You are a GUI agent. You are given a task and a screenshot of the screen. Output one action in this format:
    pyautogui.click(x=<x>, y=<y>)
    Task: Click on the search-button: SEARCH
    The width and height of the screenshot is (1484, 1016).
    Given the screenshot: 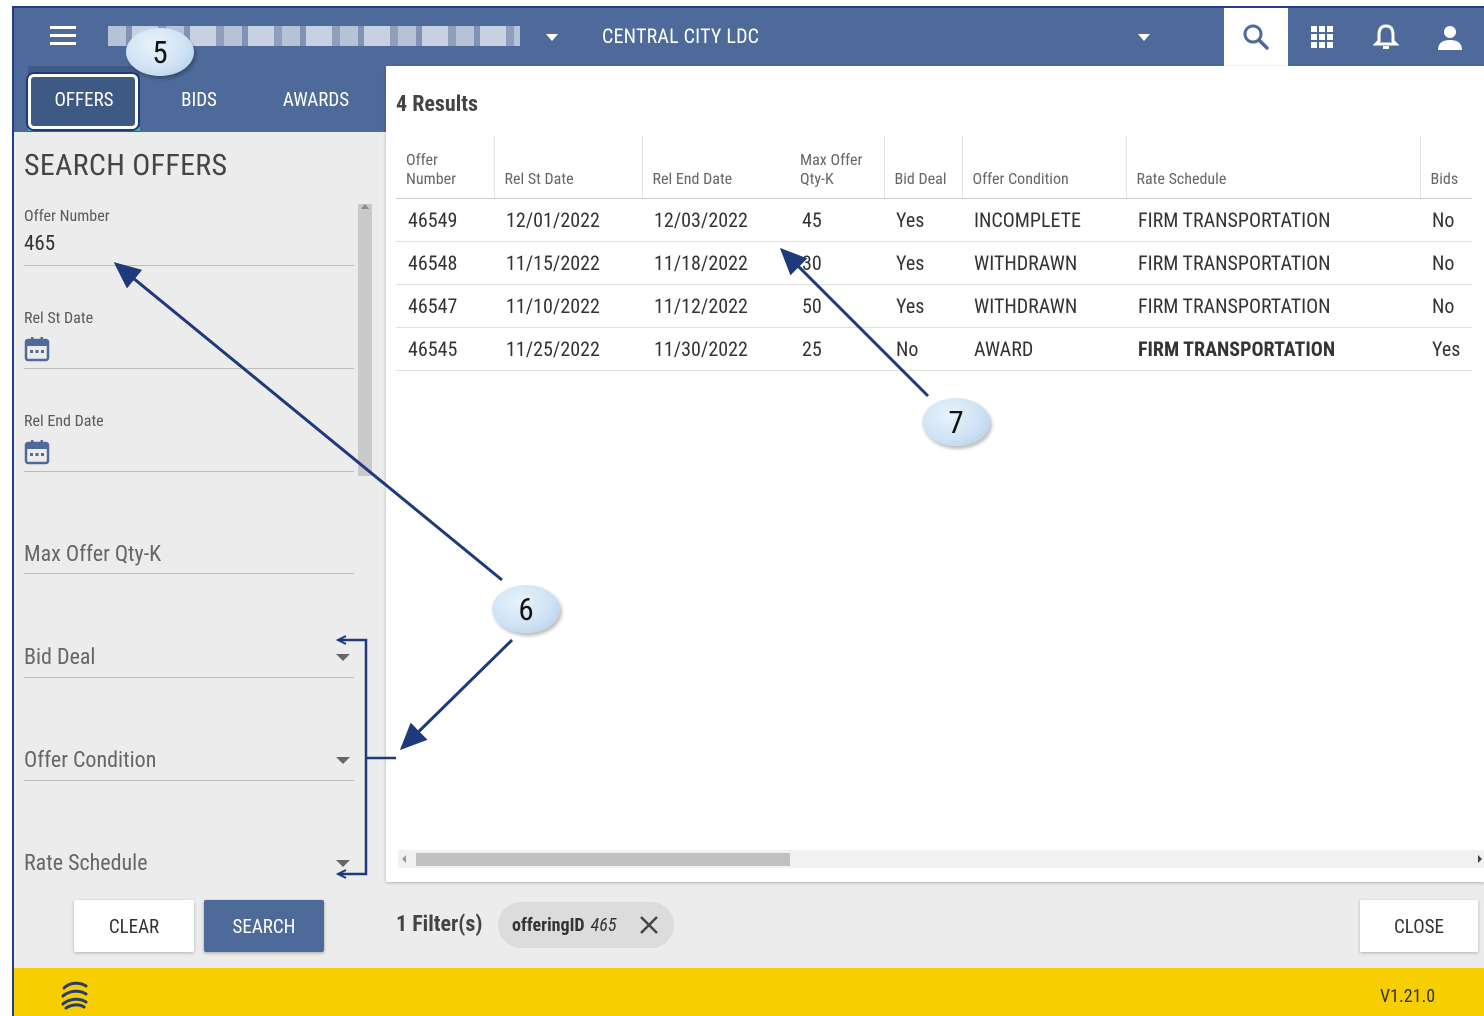 What is the action you would take?
    pyautogui.click(x=264, y=926)
    